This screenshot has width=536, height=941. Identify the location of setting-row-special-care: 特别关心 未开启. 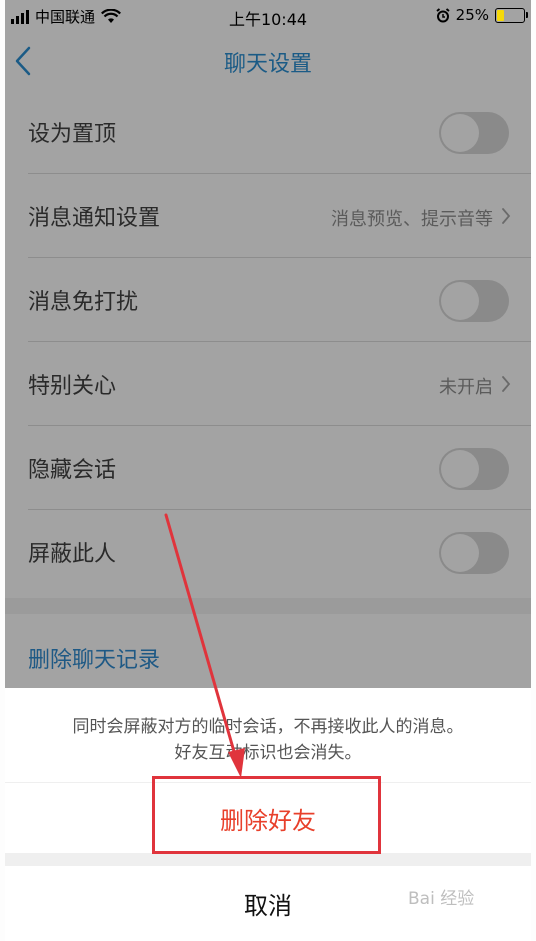
(268, 384).